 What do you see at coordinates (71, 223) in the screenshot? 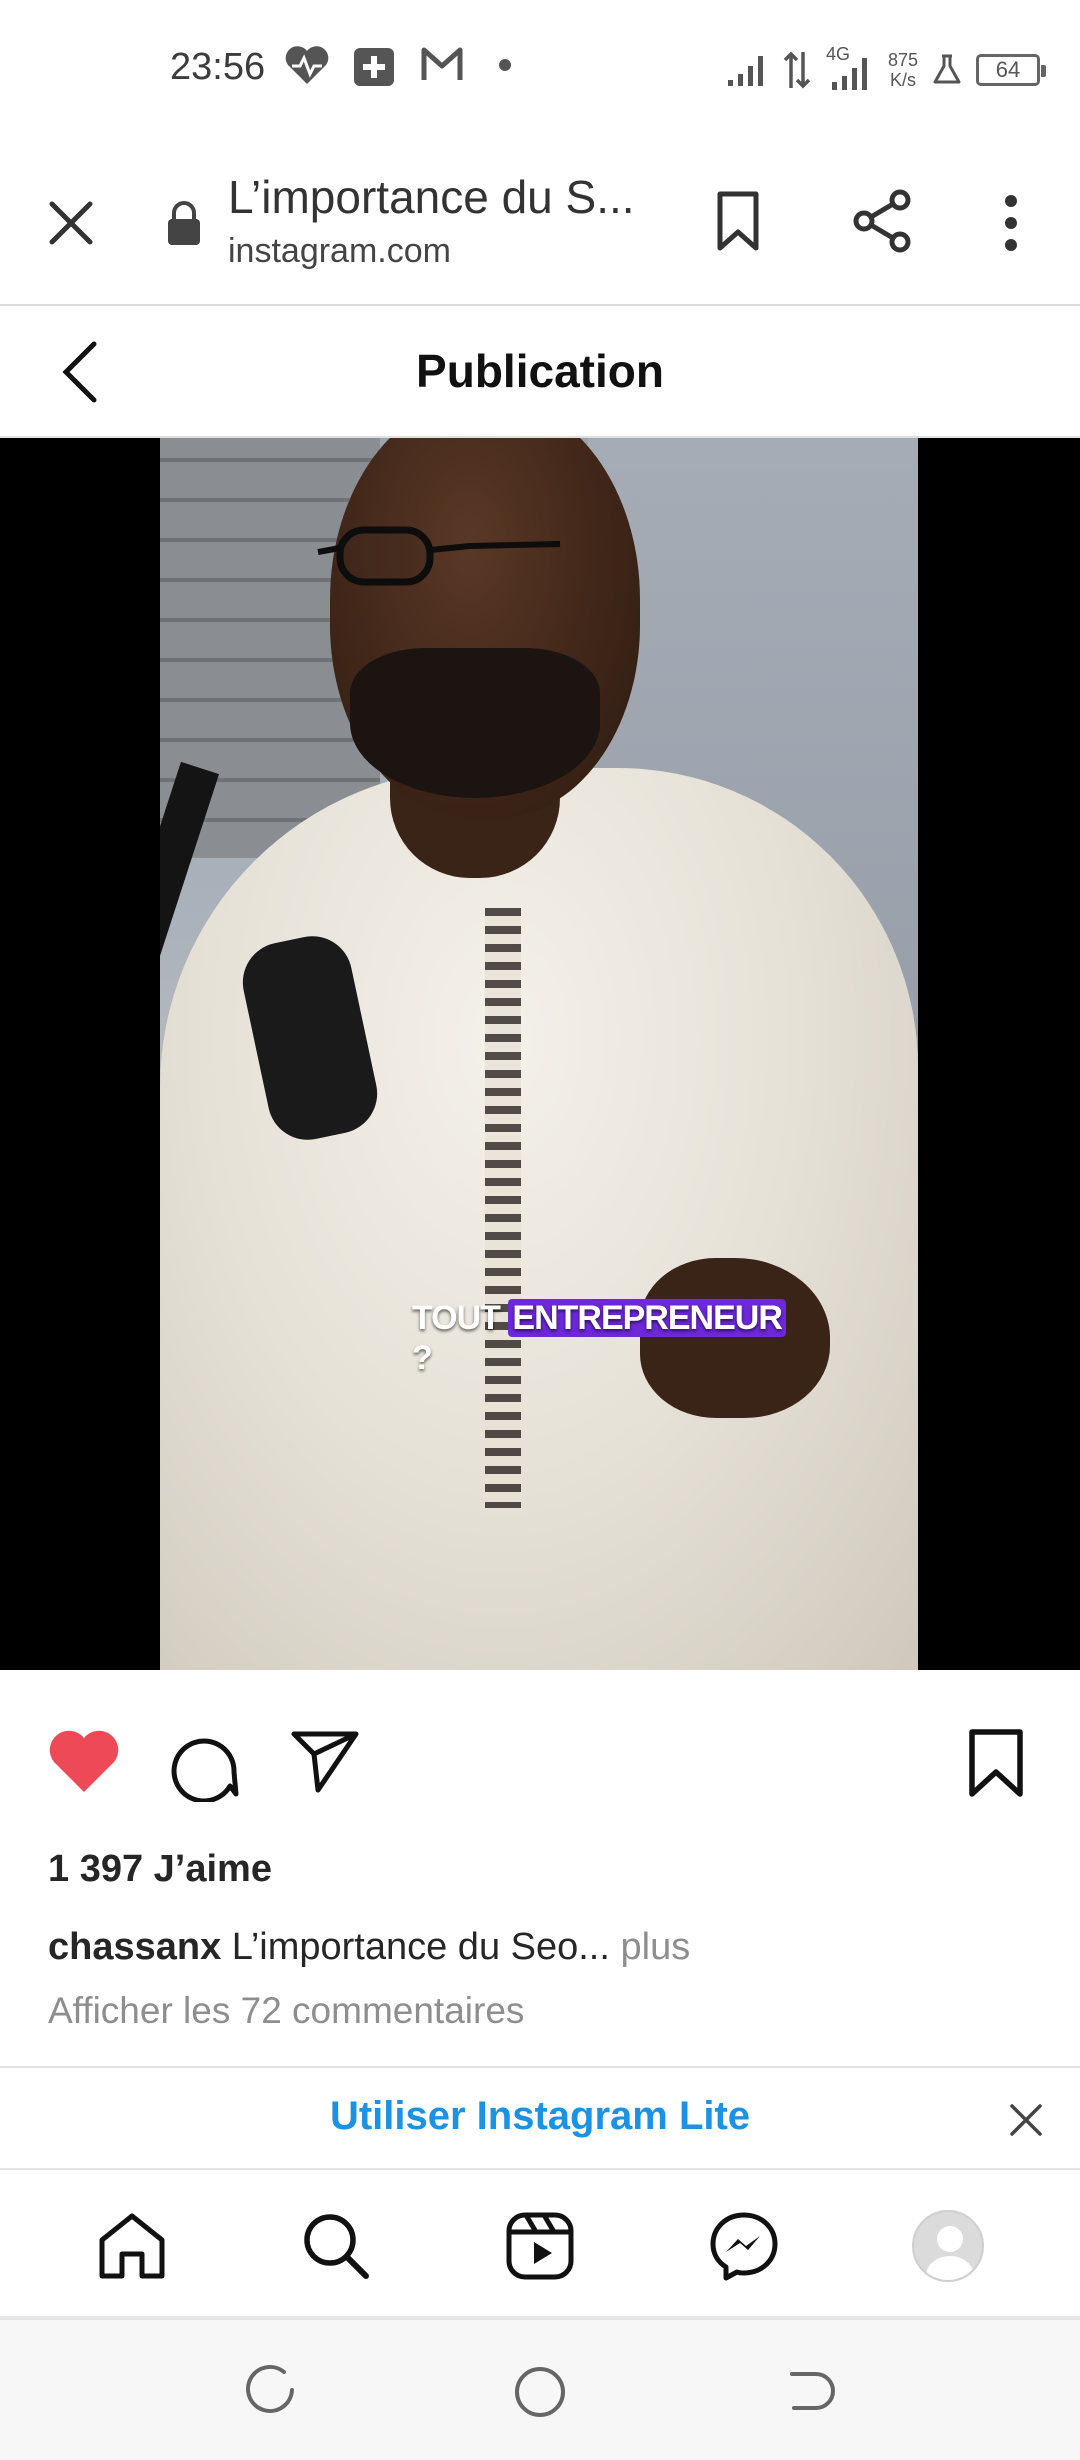
I see `close-icon` at bounding box center [71, 223].